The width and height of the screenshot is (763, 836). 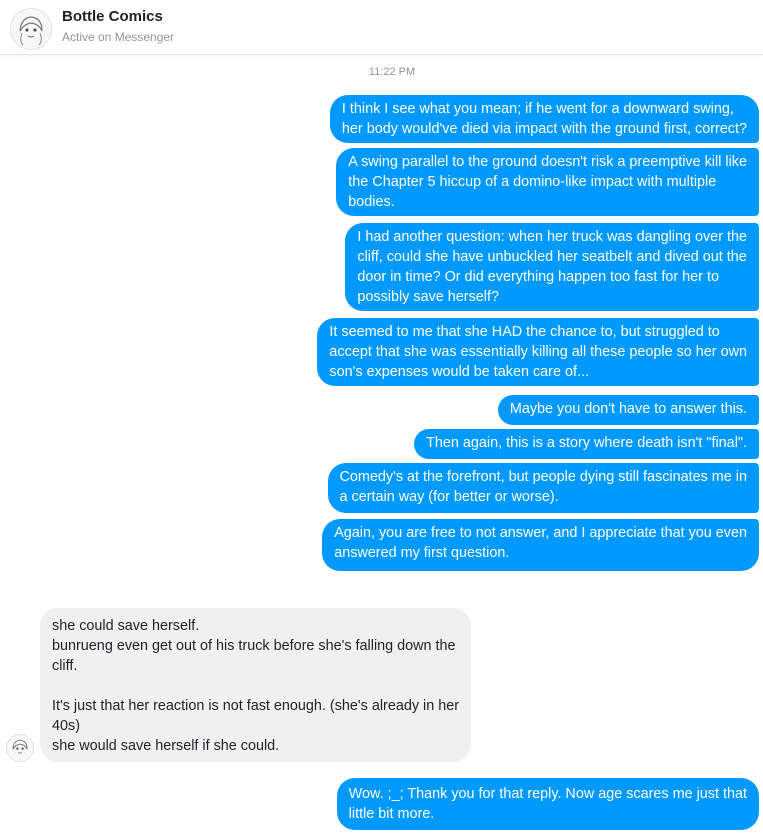 I want to click on contact-name: Bottle Comics, so click(x=112, y=16).